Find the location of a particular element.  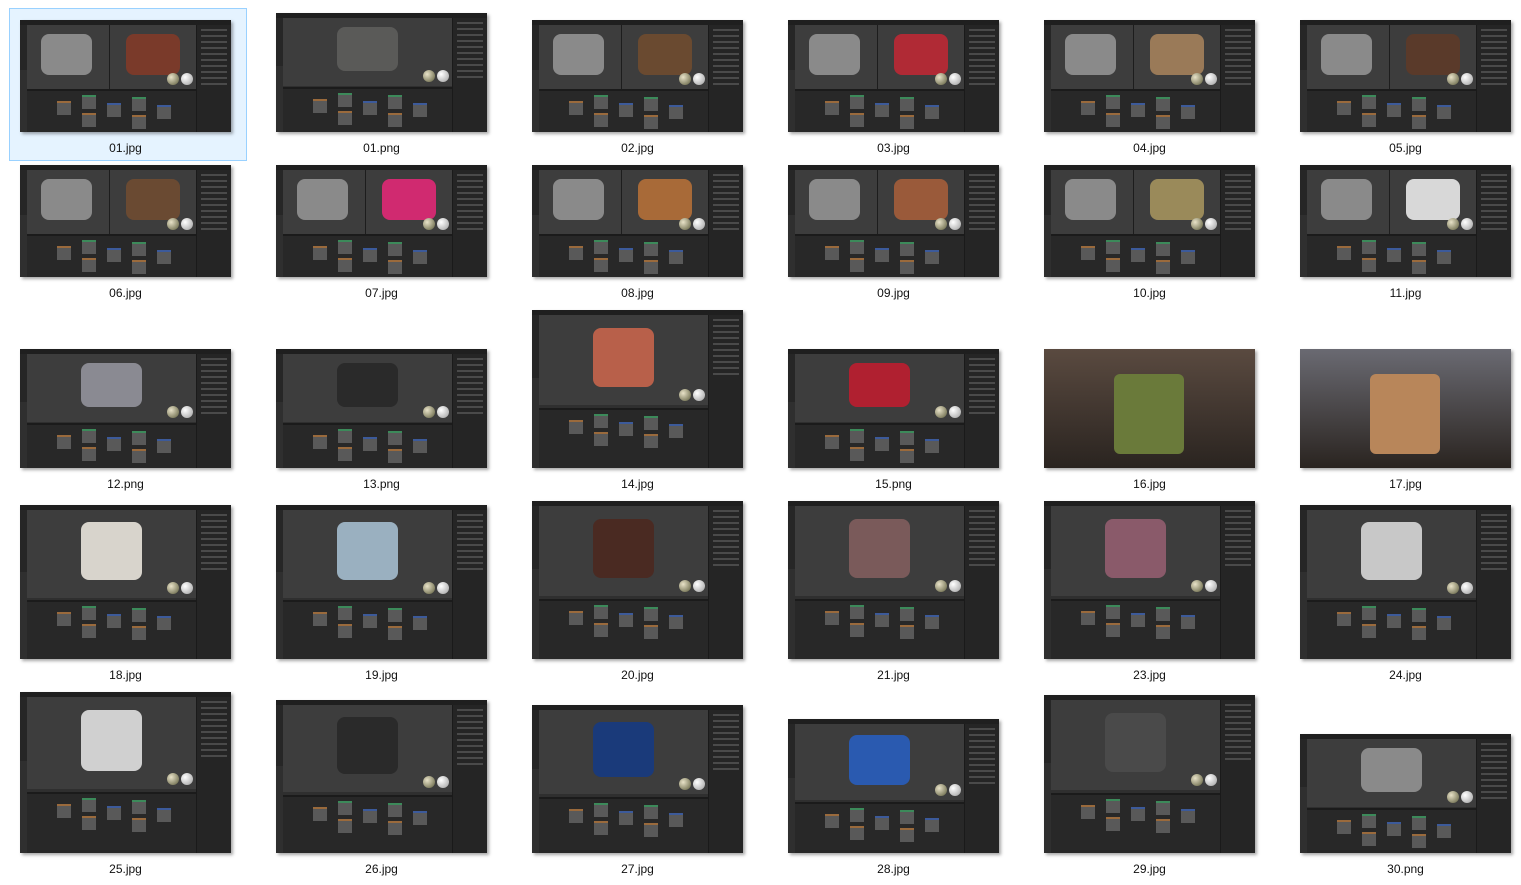

model-shape-grey is located at coordinates (834, 54).